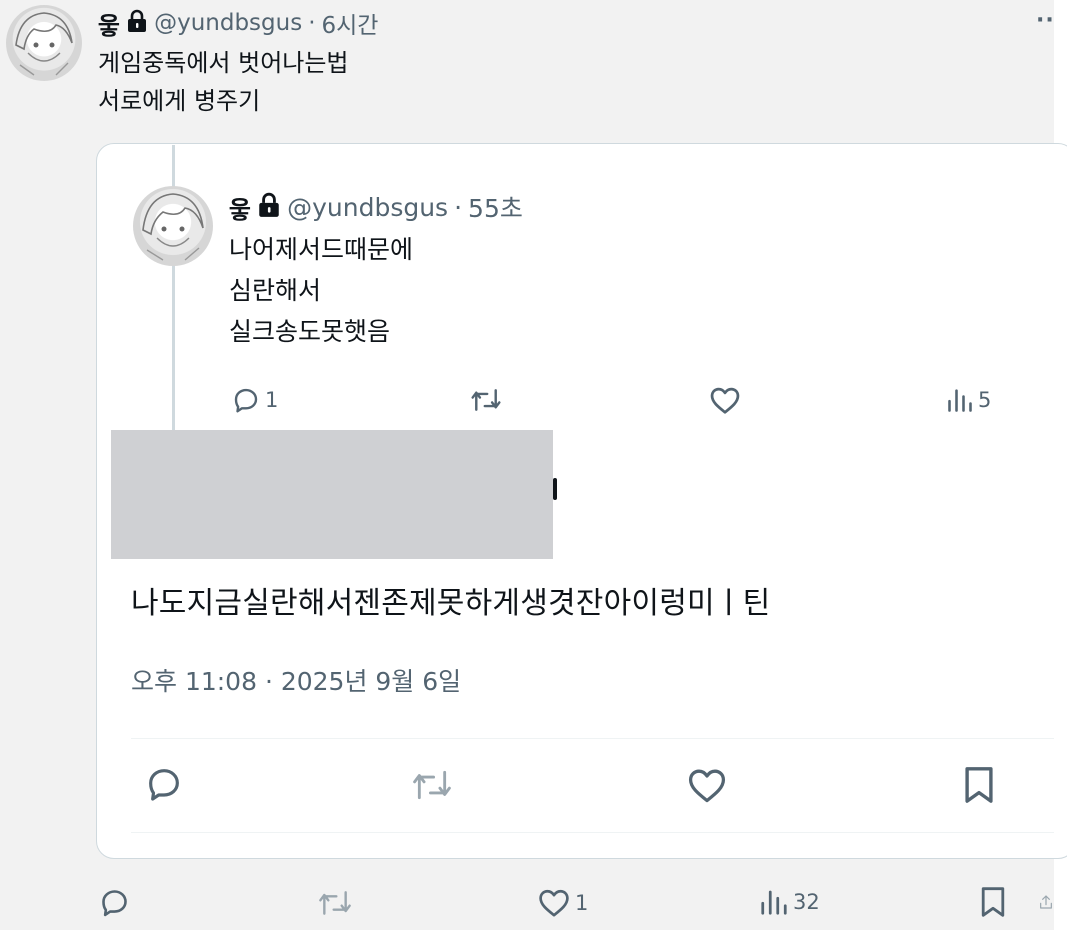  What do you see at coordinates (332, 494) in the screenshot?
I see `redacted-image` at bounding box center [332, 494].